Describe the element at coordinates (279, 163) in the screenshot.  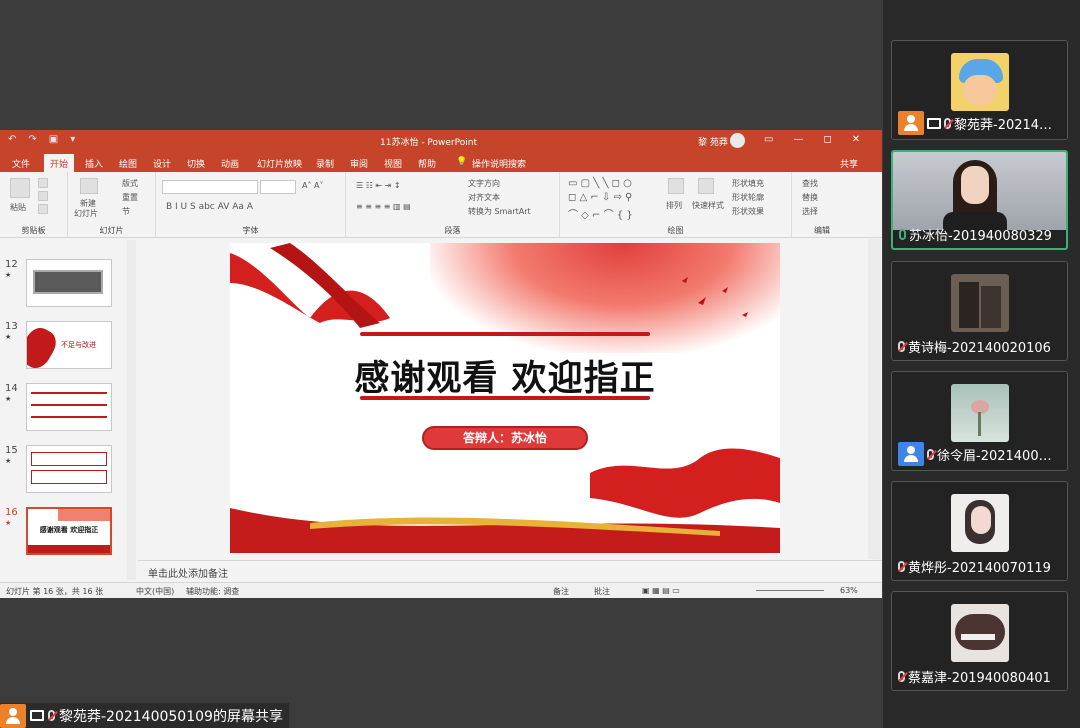
I see `tab-slideshow: 幻灯片放映` at that location.